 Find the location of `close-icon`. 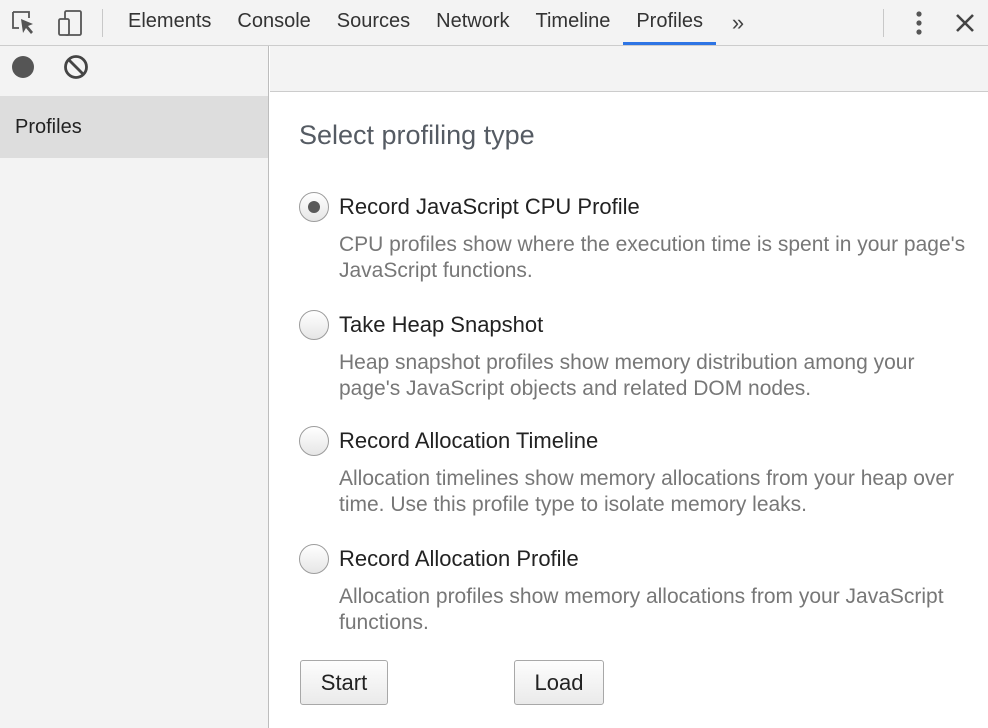

close-icon is located at coordinates (965, 22).